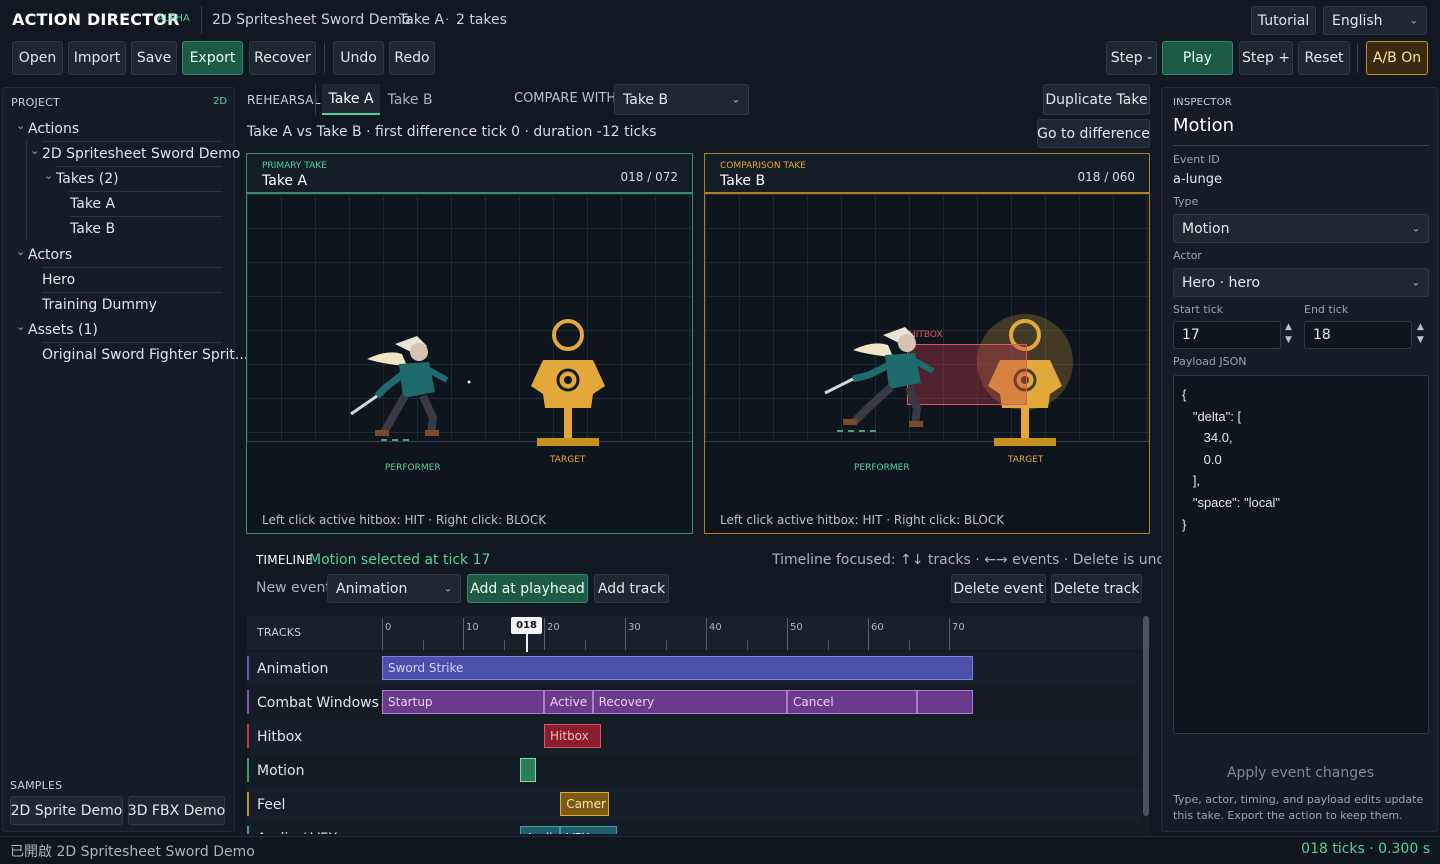 The image size is (1440, 864). What do you see at coordinates (394, 588) in the screenshot?
I see `new-event-type-select: Animation ⌄` at bounding box center [394, 588].